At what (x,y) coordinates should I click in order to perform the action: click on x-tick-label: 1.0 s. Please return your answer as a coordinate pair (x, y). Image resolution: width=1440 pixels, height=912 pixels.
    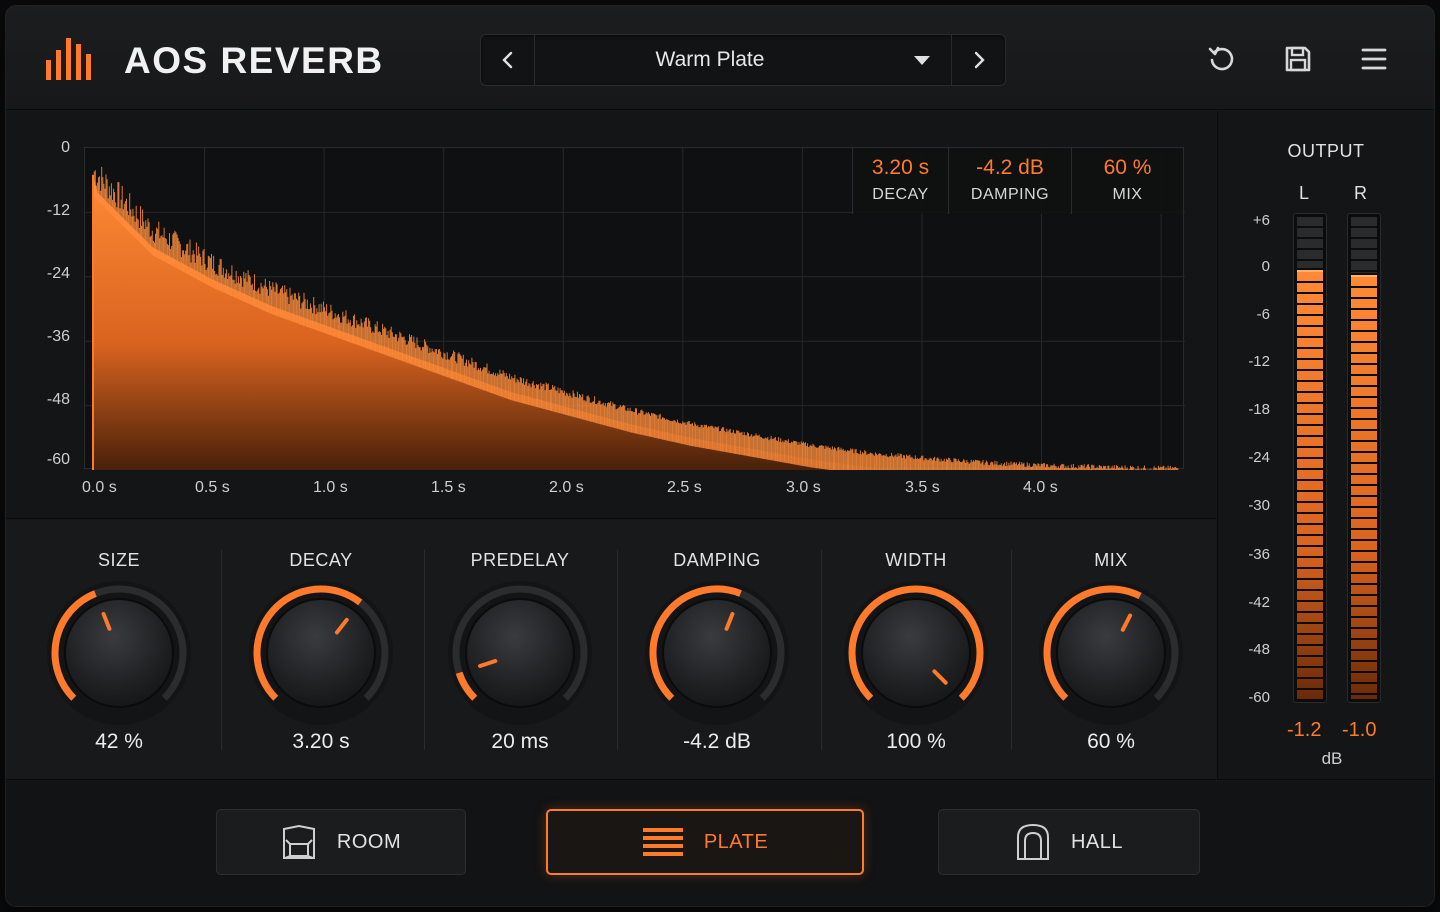
    Looking at the image, I should click on (330, 487).